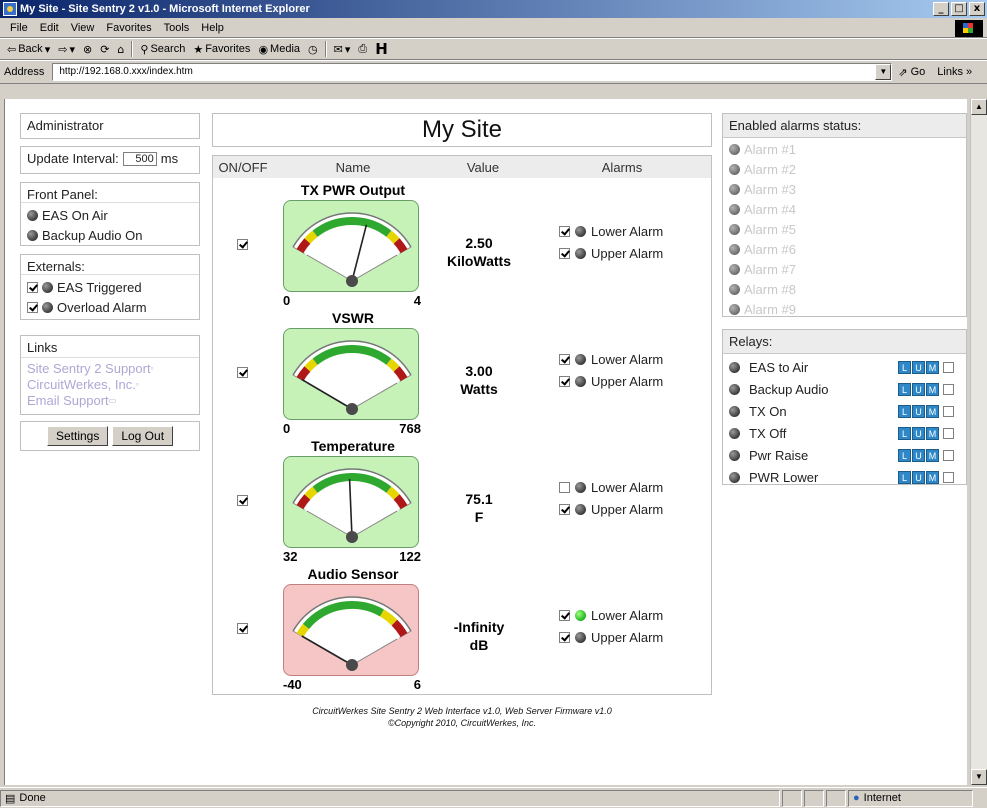 The width and height of the screenshot is (987, 808). Describe the element at coordinates (977, 9) in the screenshot. I see `close-button: x` at that location.